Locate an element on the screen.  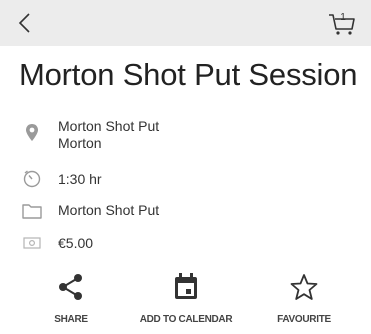
cart-button: 1 is located at coordinates (342, 22).